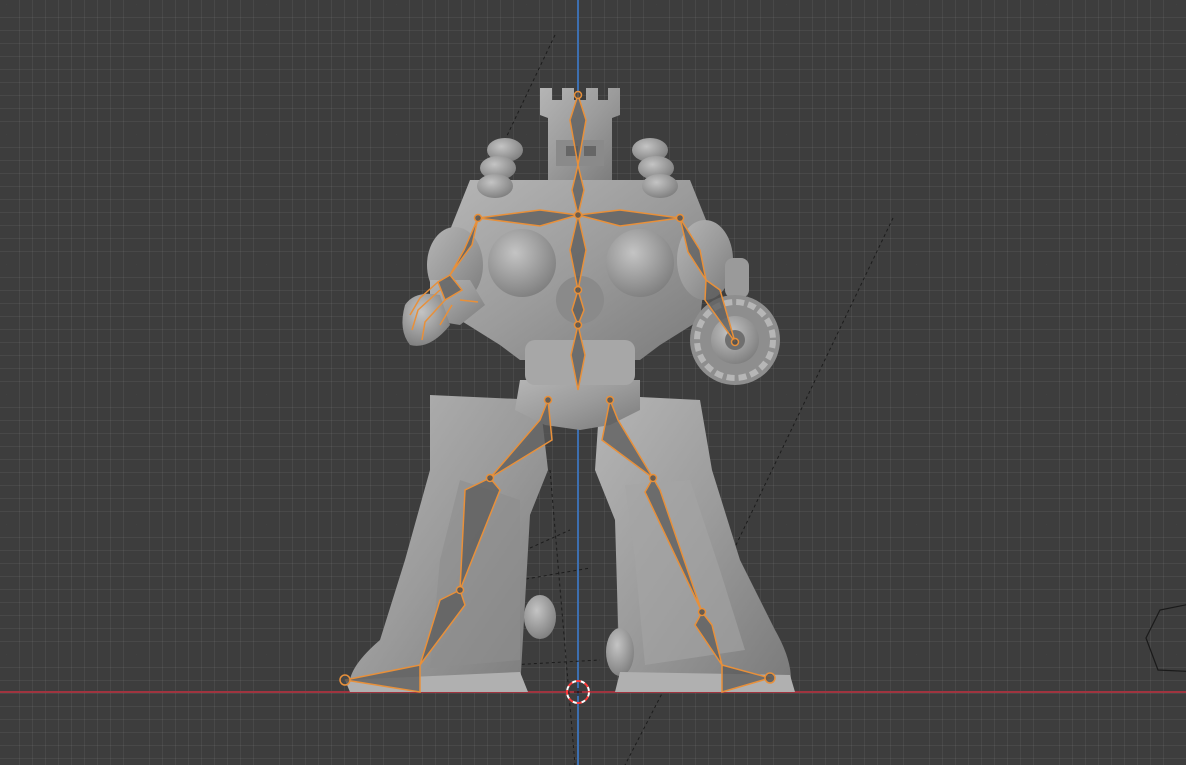 This screenshot has width=1186, height=765. Describe the element at coordinates (578, 692) in the screenshot. I see `3d-cursor-icon` at that location.